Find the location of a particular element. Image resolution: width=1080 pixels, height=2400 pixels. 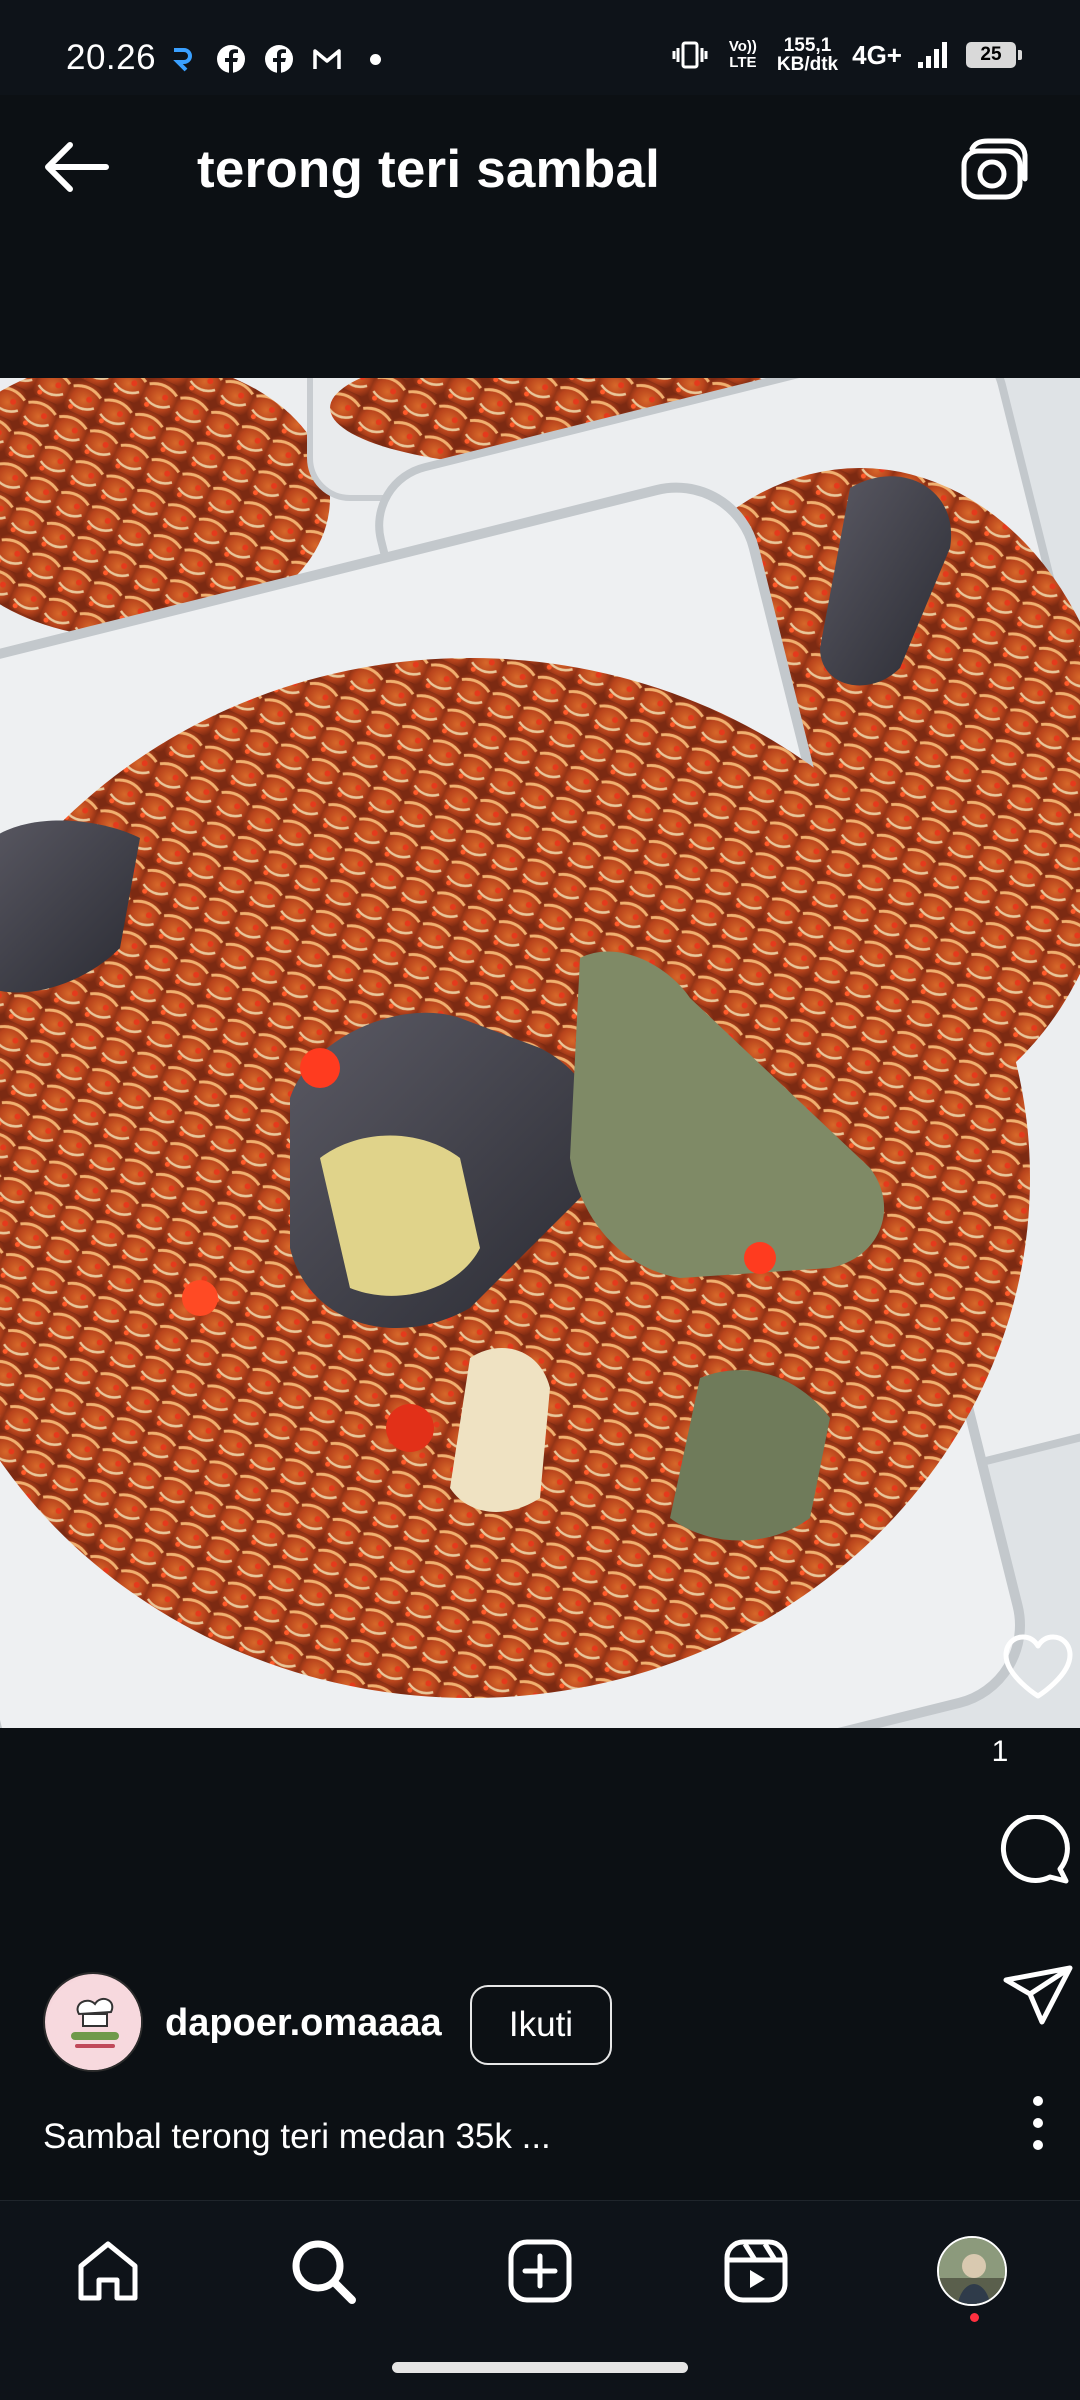

share-button is located at coordinates (1038, 1998).